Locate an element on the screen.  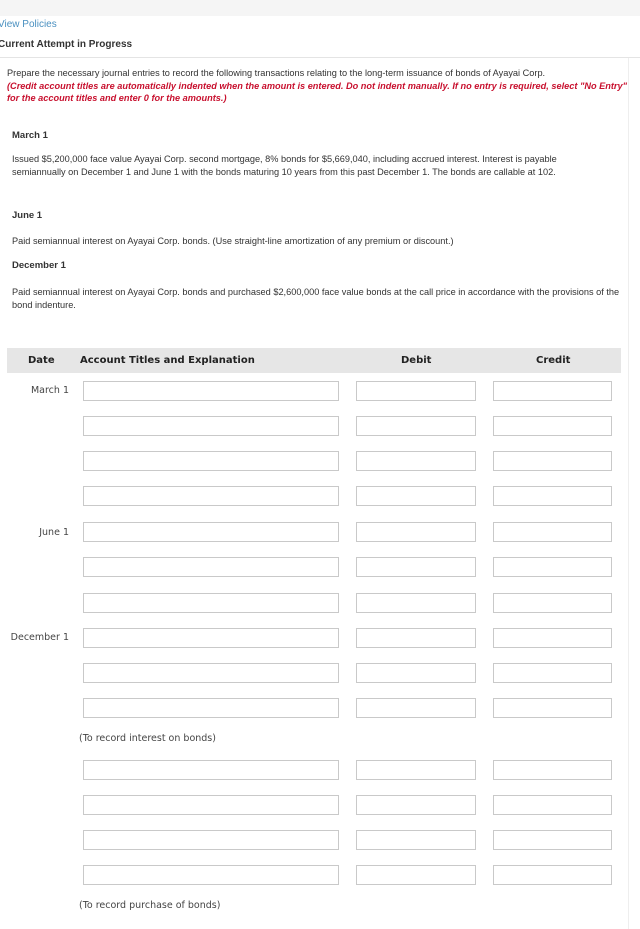
header-account: Account Titles and Explanation is located at coordinates (167, 360).